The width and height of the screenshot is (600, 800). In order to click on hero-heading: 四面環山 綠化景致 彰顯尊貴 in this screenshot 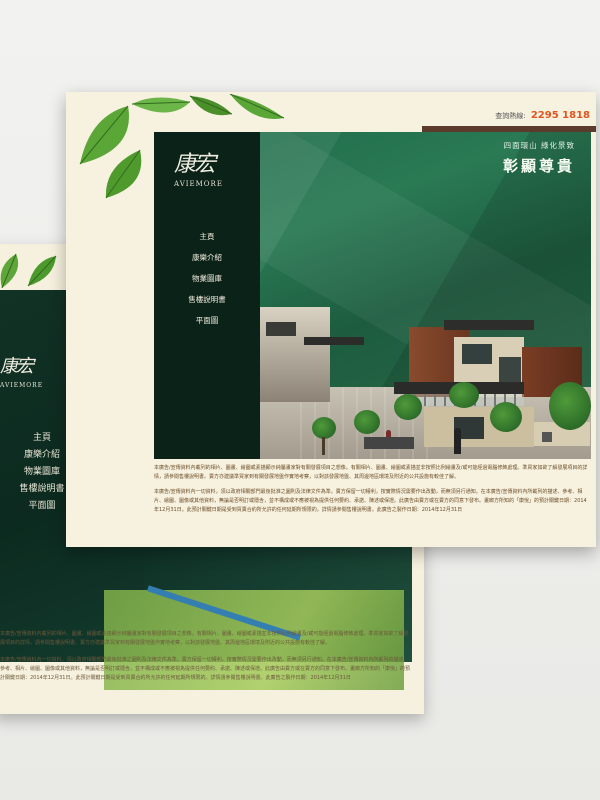, I will do `click(539, 158)`.